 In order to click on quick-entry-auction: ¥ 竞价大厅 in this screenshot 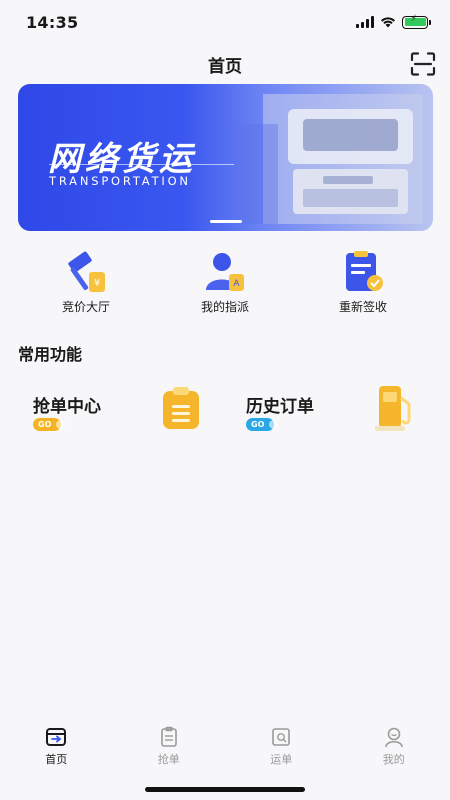, I will do `click(86, 282)`.